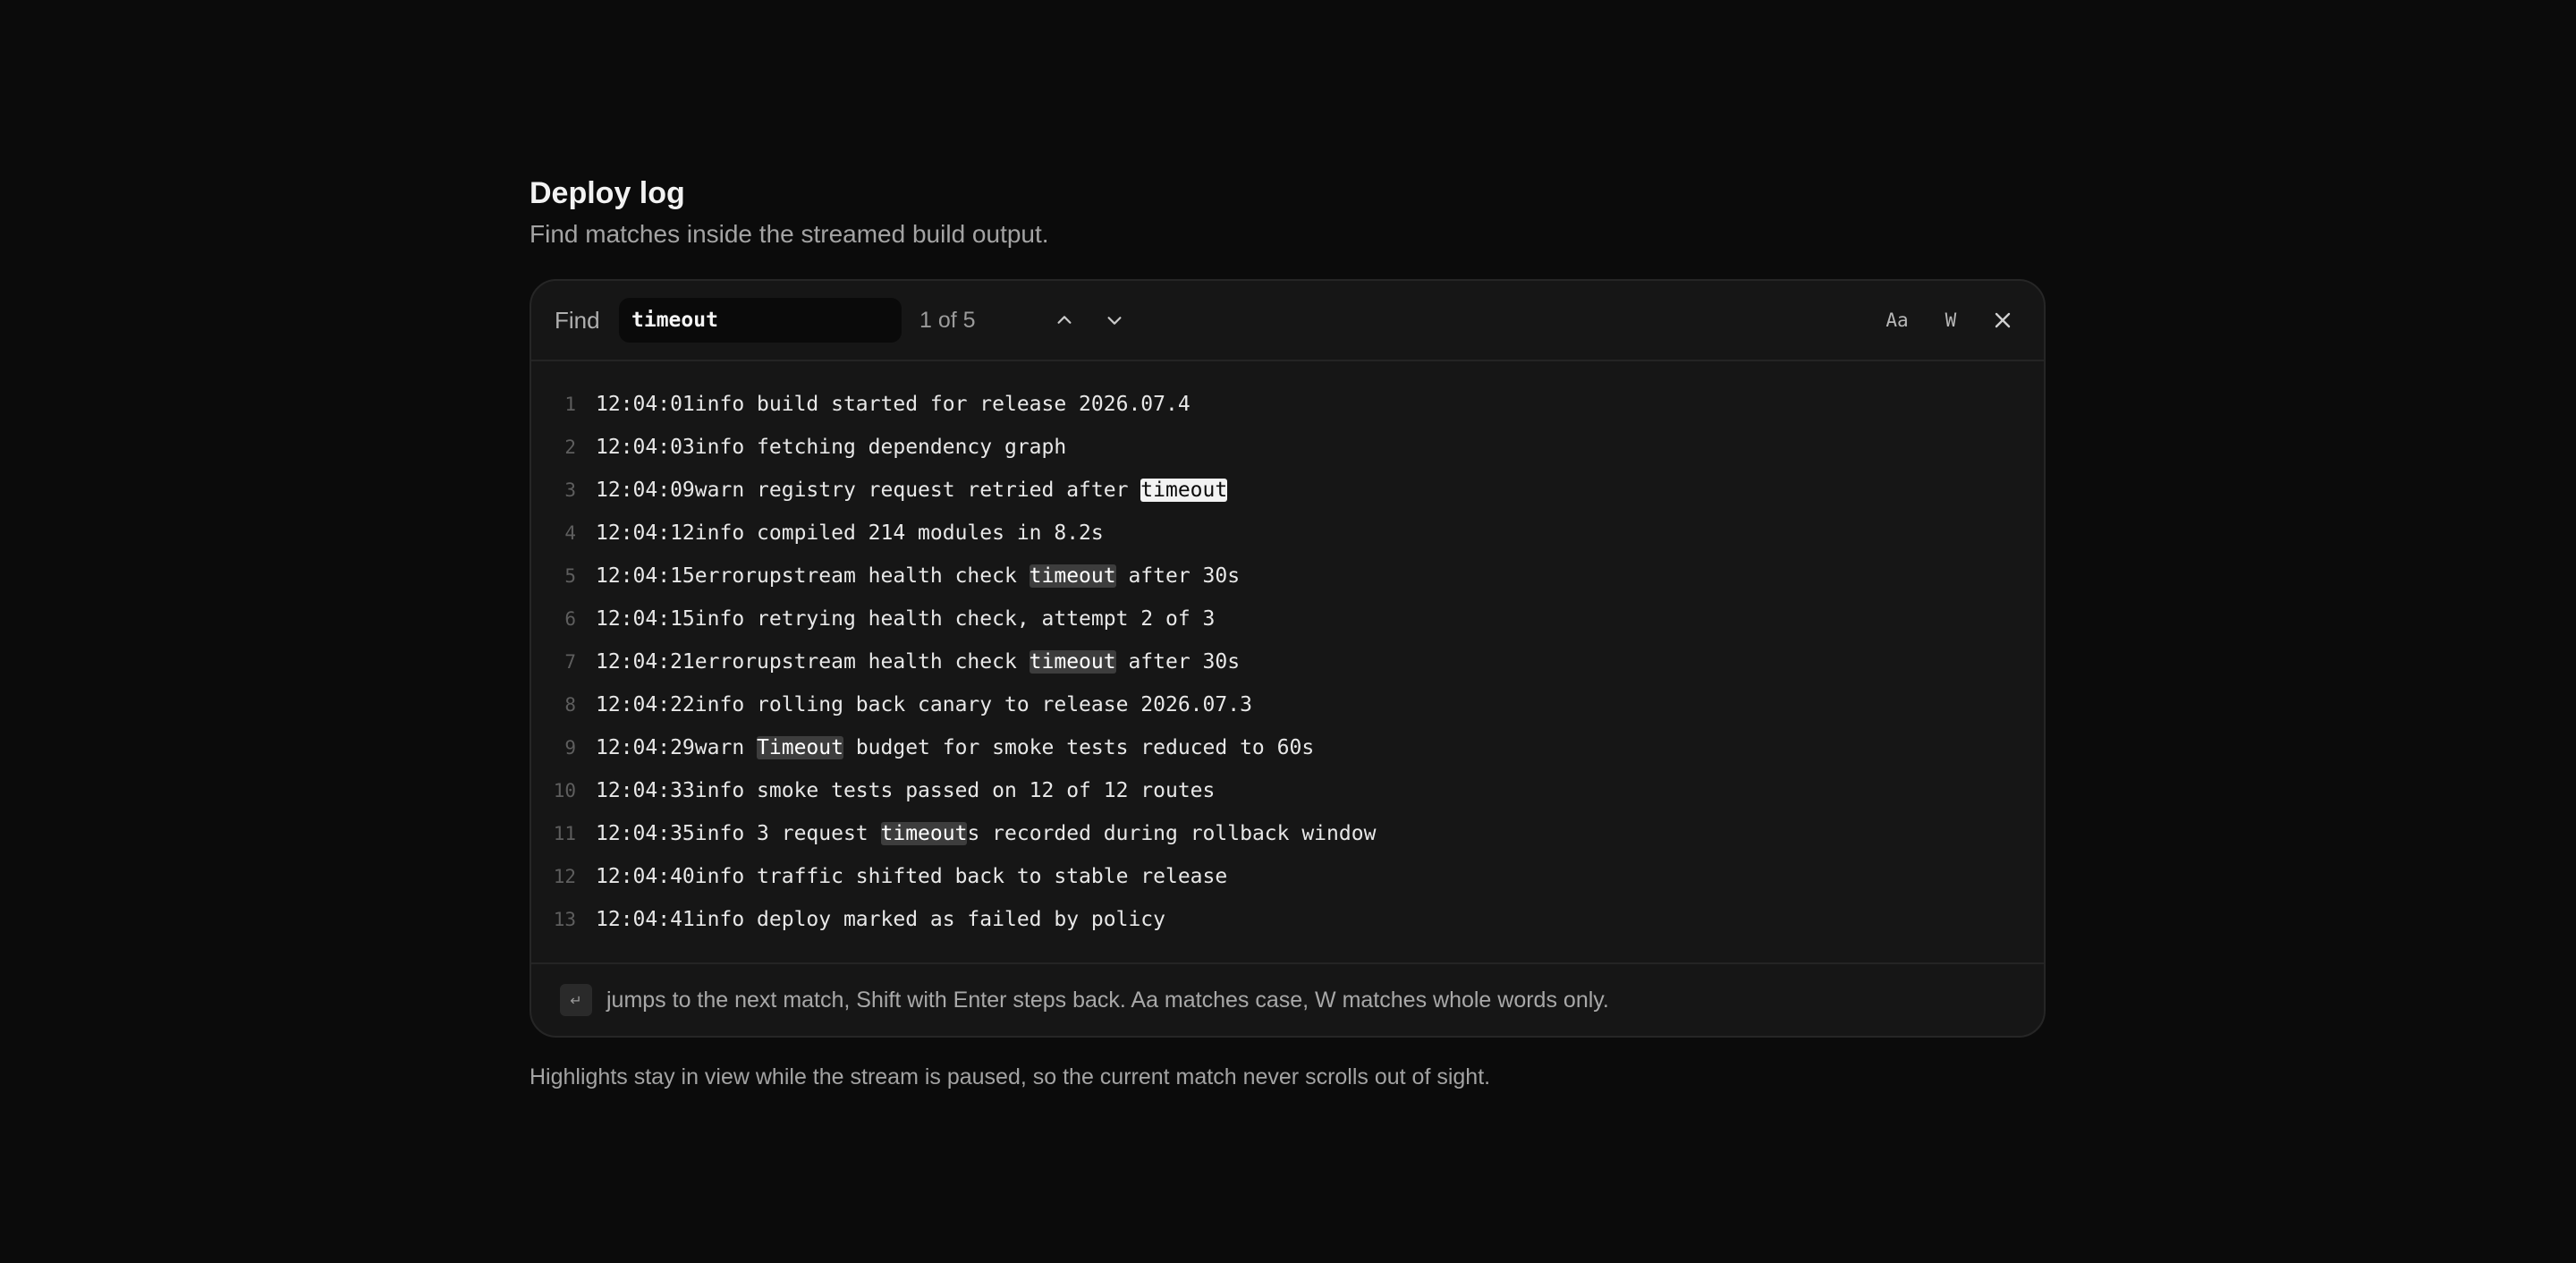  What do you see at coordinates (645, 747) in the screenshot?
I see `log-timestamp: 12:04:29` at bounding box center [645, 747].